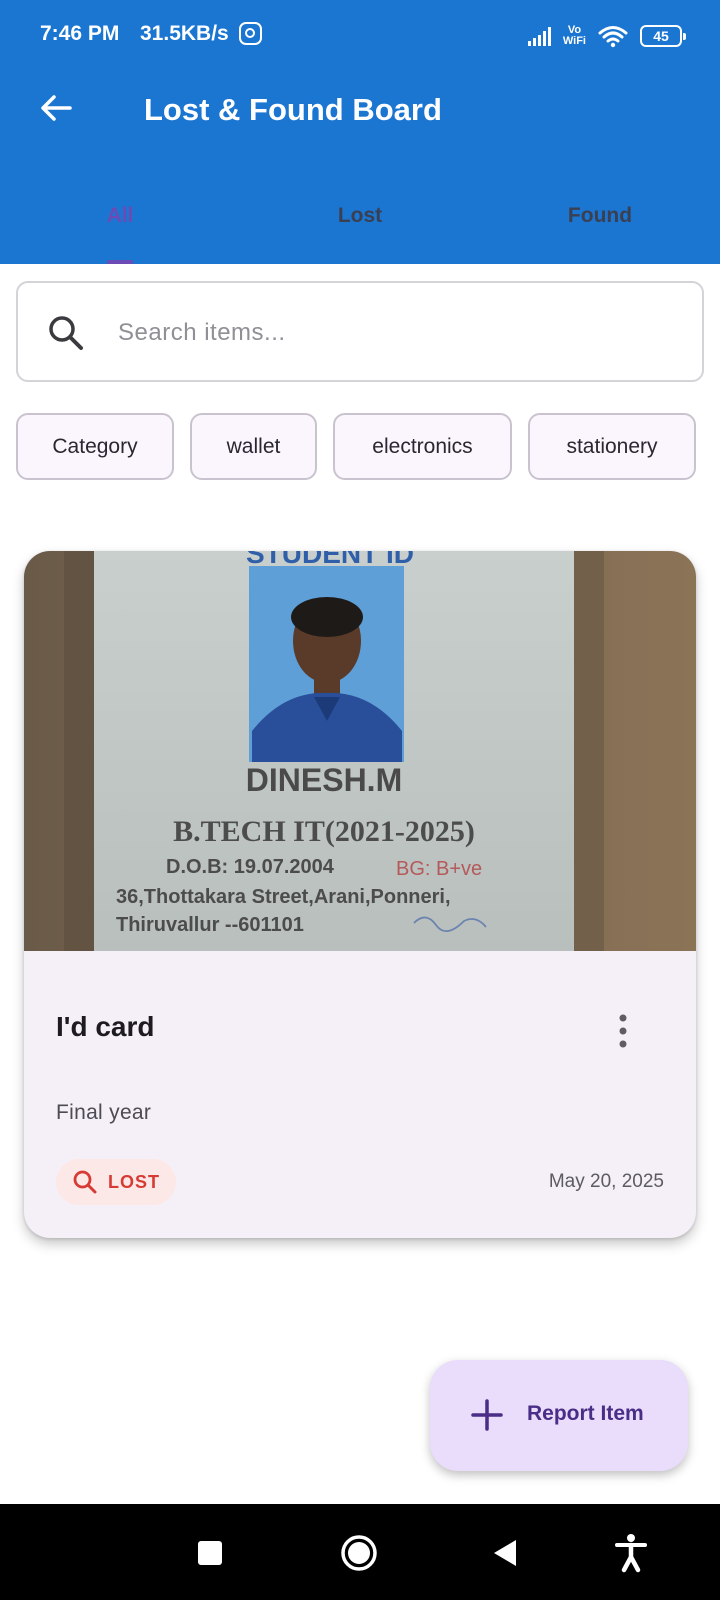  What do you see at coordinates (250, 867) in the screenshot?
I see `photo-dob: D.O.B: 19.07.2004` at bounding box center [250, 867].